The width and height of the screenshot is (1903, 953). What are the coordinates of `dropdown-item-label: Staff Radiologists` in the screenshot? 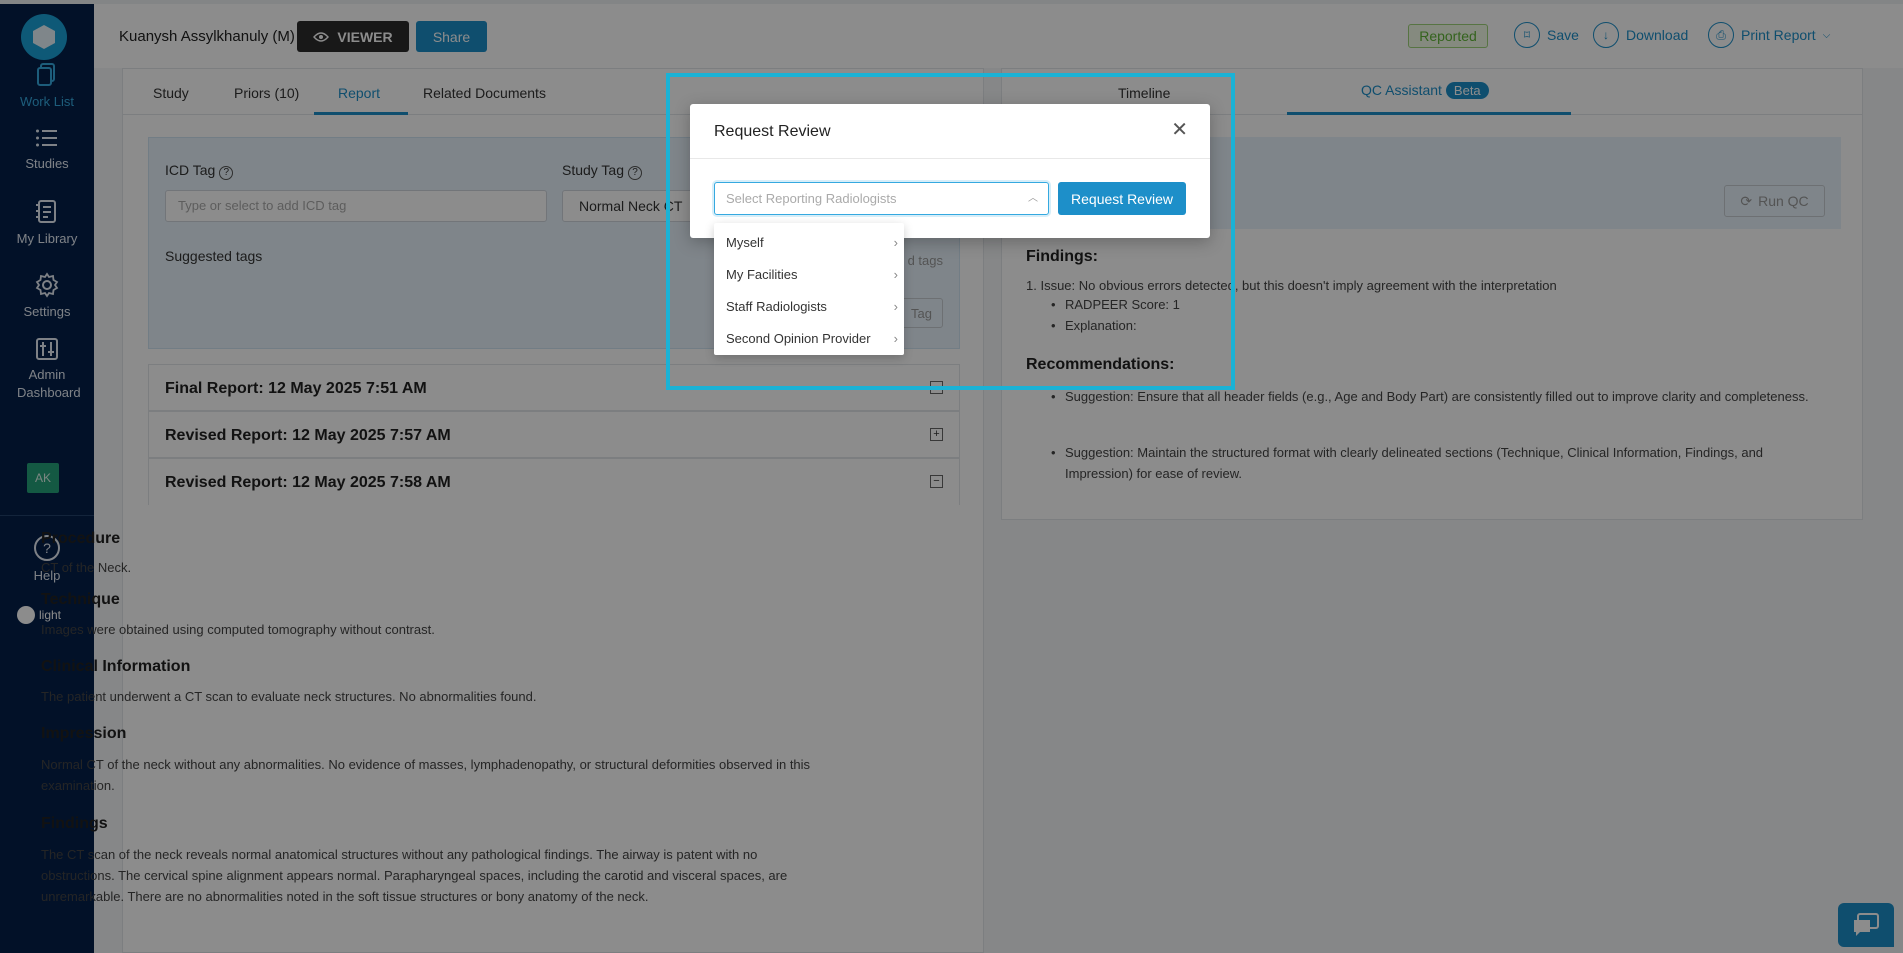 It's located at (776, 306).